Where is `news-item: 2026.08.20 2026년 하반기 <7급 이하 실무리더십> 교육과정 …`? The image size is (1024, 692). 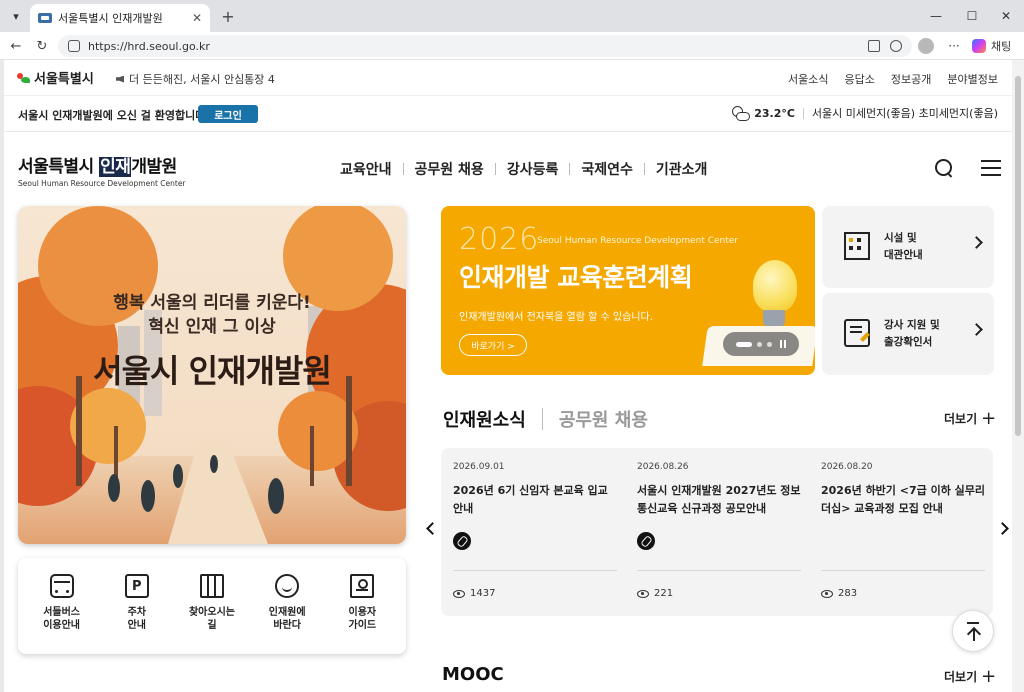
news-item: 2026.08.20 2026년 하반기 <7급 이하 실무리더십> 교육과정 … is located at coordinates (903, 535).